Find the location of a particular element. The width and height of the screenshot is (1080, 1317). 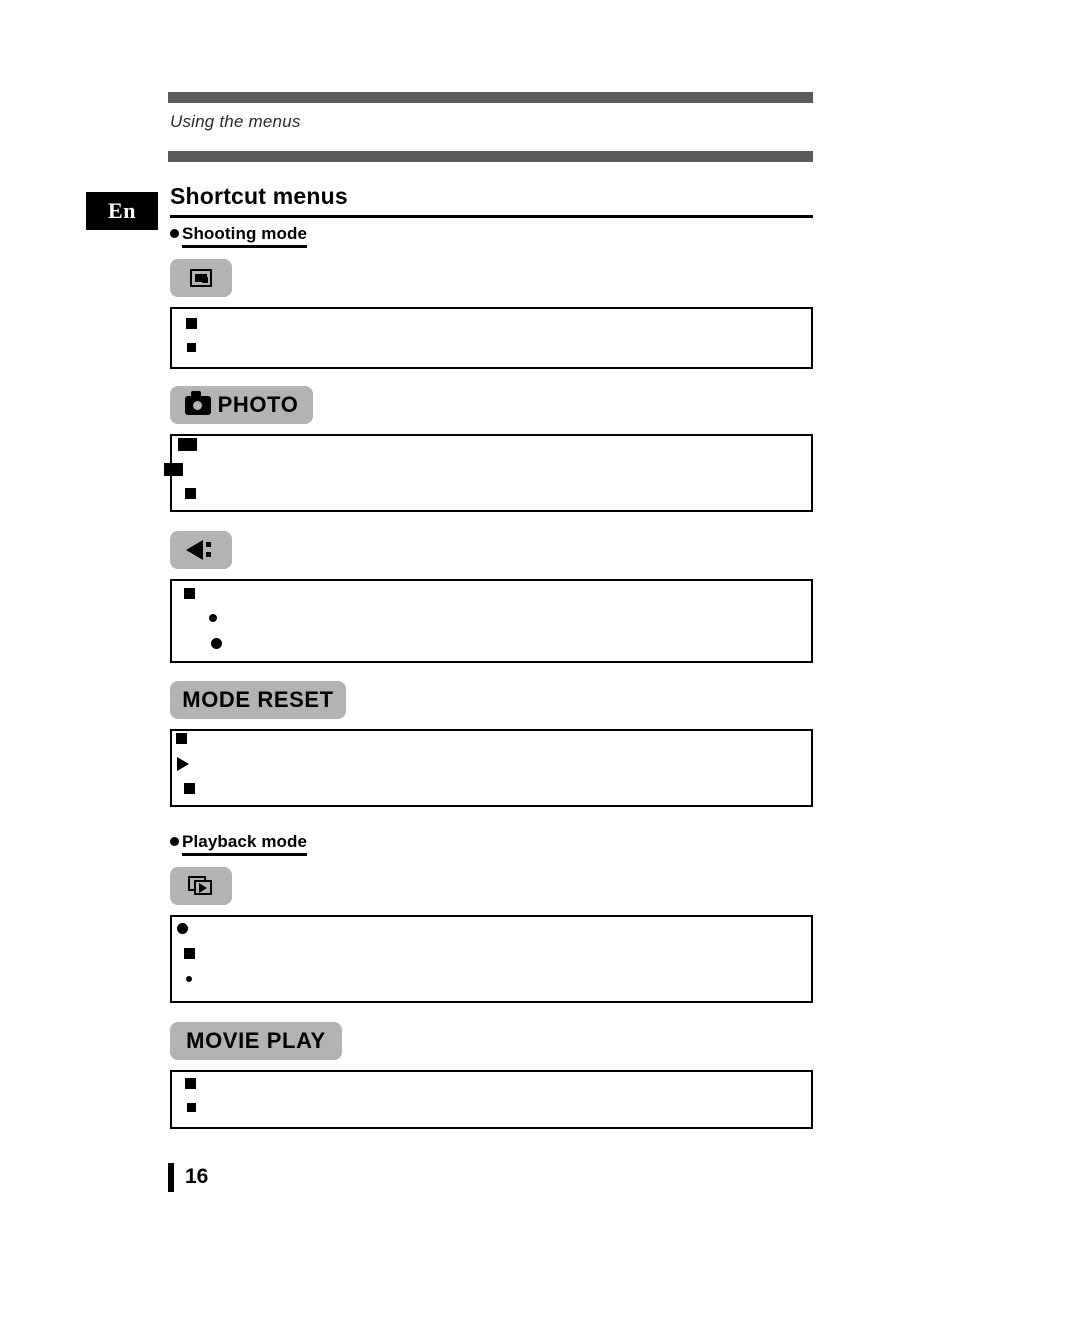

title-rule is located at coordinates (491, 216).